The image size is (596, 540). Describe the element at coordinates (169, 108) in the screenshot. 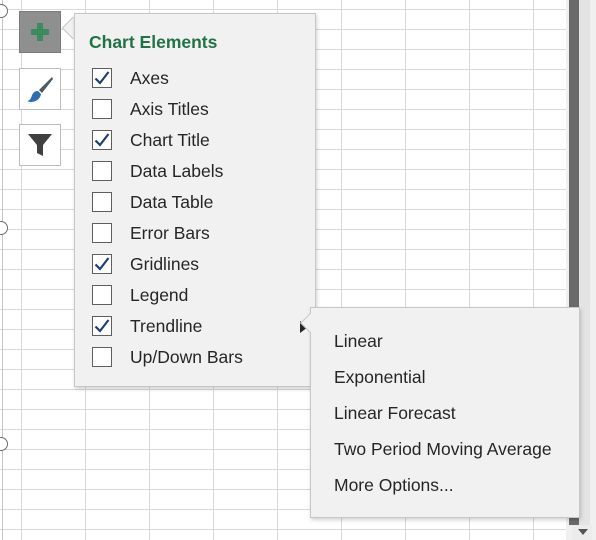

I see `chart-element-label: Axis Titles` at that location.